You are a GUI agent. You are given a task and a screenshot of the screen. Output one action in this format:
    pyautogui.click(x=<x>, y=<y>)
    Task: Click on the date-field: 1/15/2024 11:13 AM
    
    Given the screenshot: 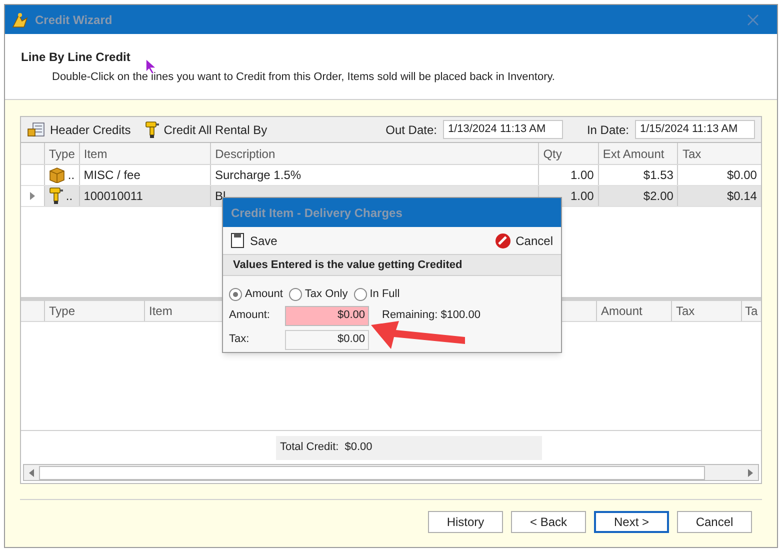 What is the action you would take?
    pyautogui.click(x=695, y=129)
    